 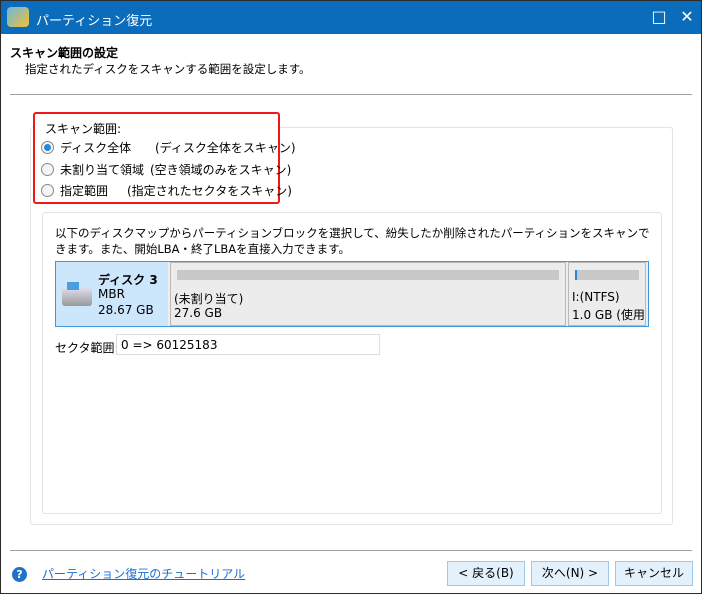 I want to click on partition-size: 27.6 GB, so click(x=198, y=313).